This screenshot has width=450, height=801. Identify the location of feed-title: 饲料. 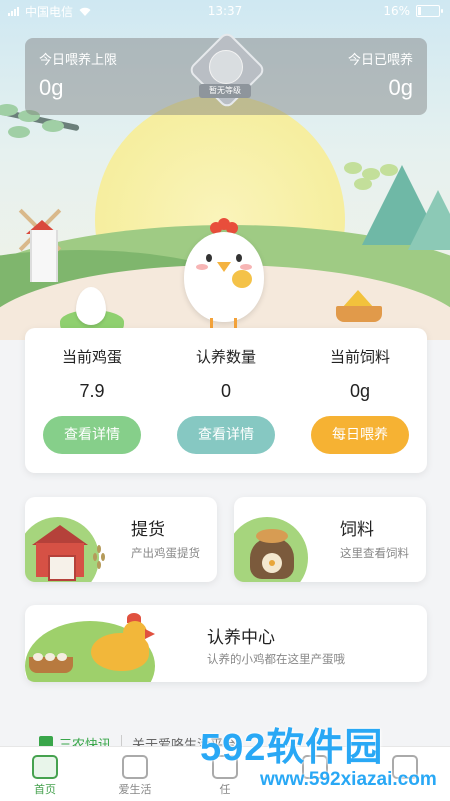
(357, 530).